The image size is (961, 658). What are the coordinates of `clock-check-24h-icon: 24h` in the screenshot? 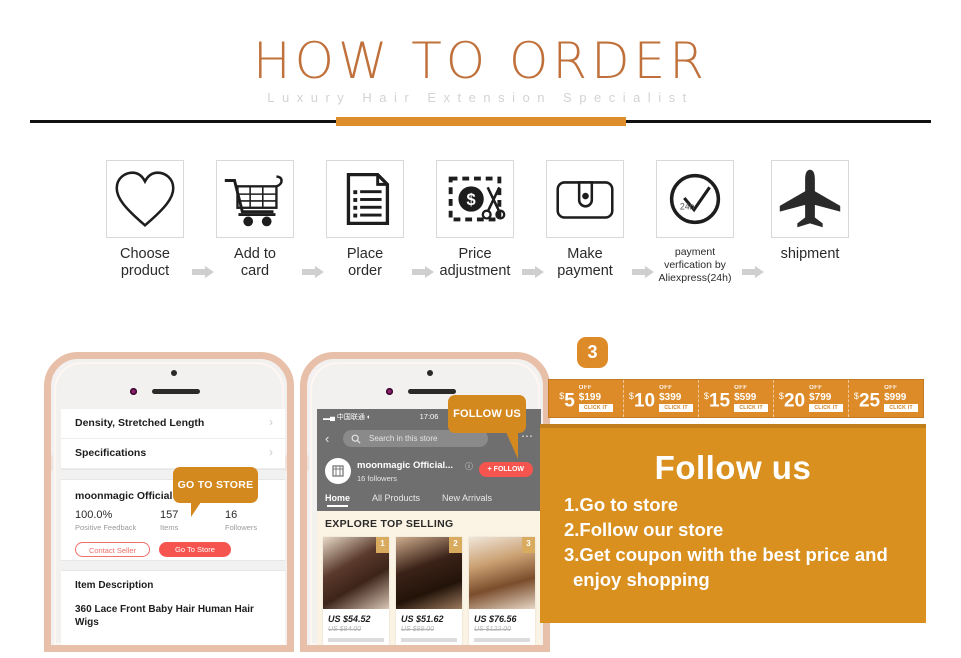 It's located at (695, 199).